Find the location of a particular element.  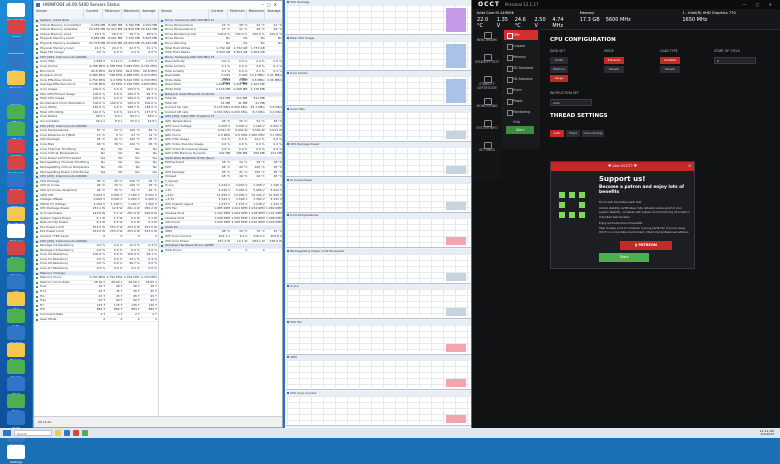

desktop-icon: Blender is located at coordinates (16, 352).